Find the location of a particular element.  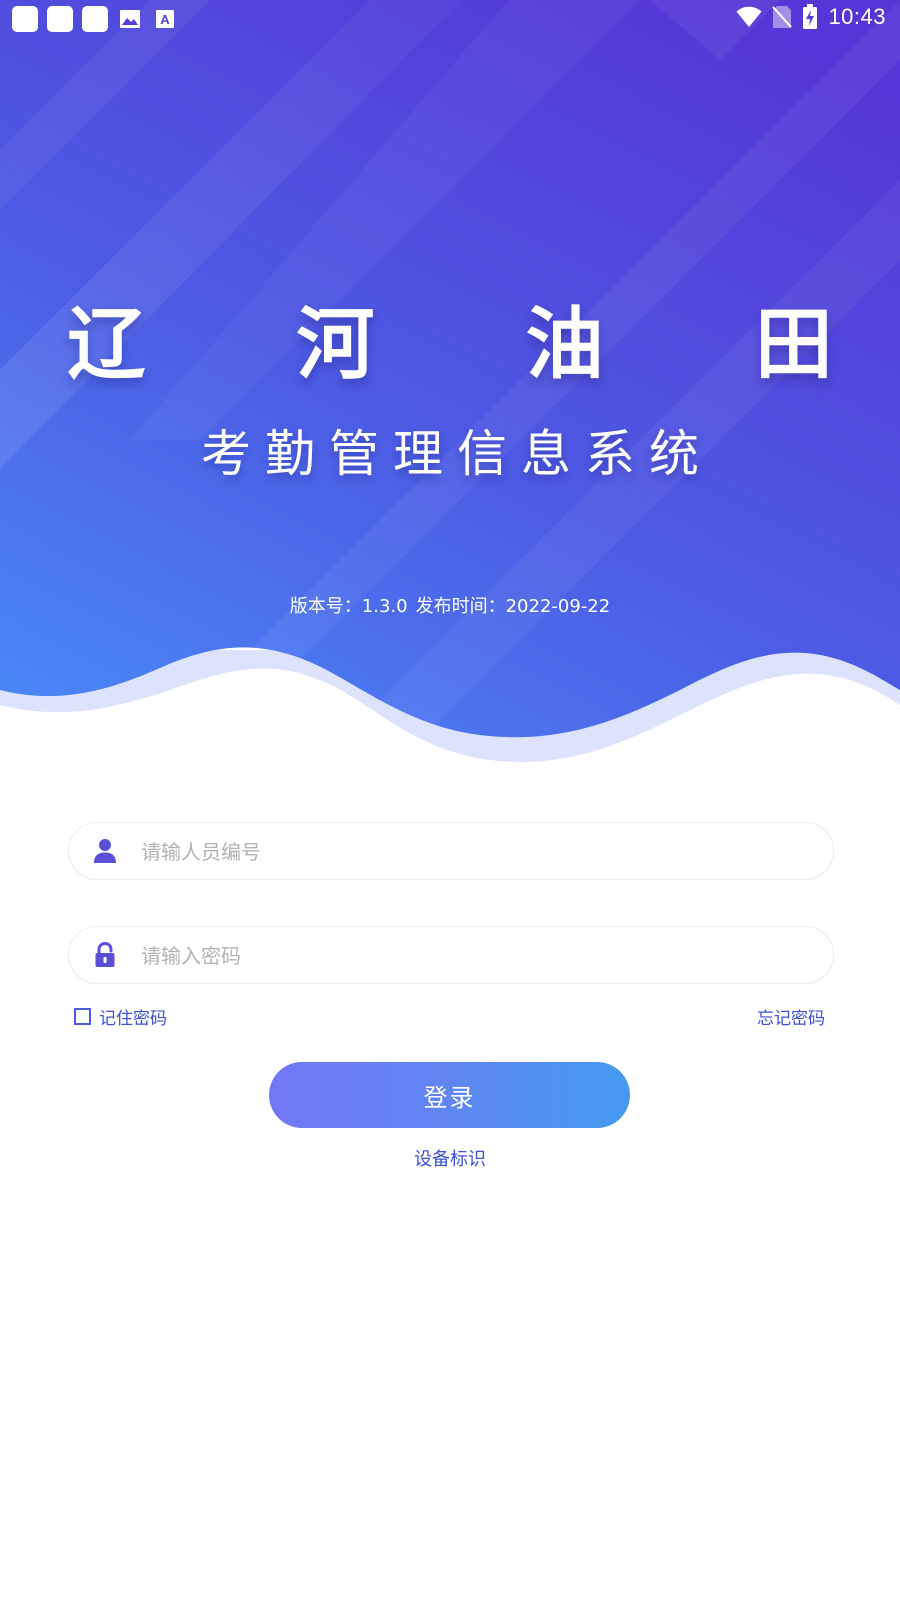

remember-password-toggle: 记住密码 is located at coordinates (120, 1016).